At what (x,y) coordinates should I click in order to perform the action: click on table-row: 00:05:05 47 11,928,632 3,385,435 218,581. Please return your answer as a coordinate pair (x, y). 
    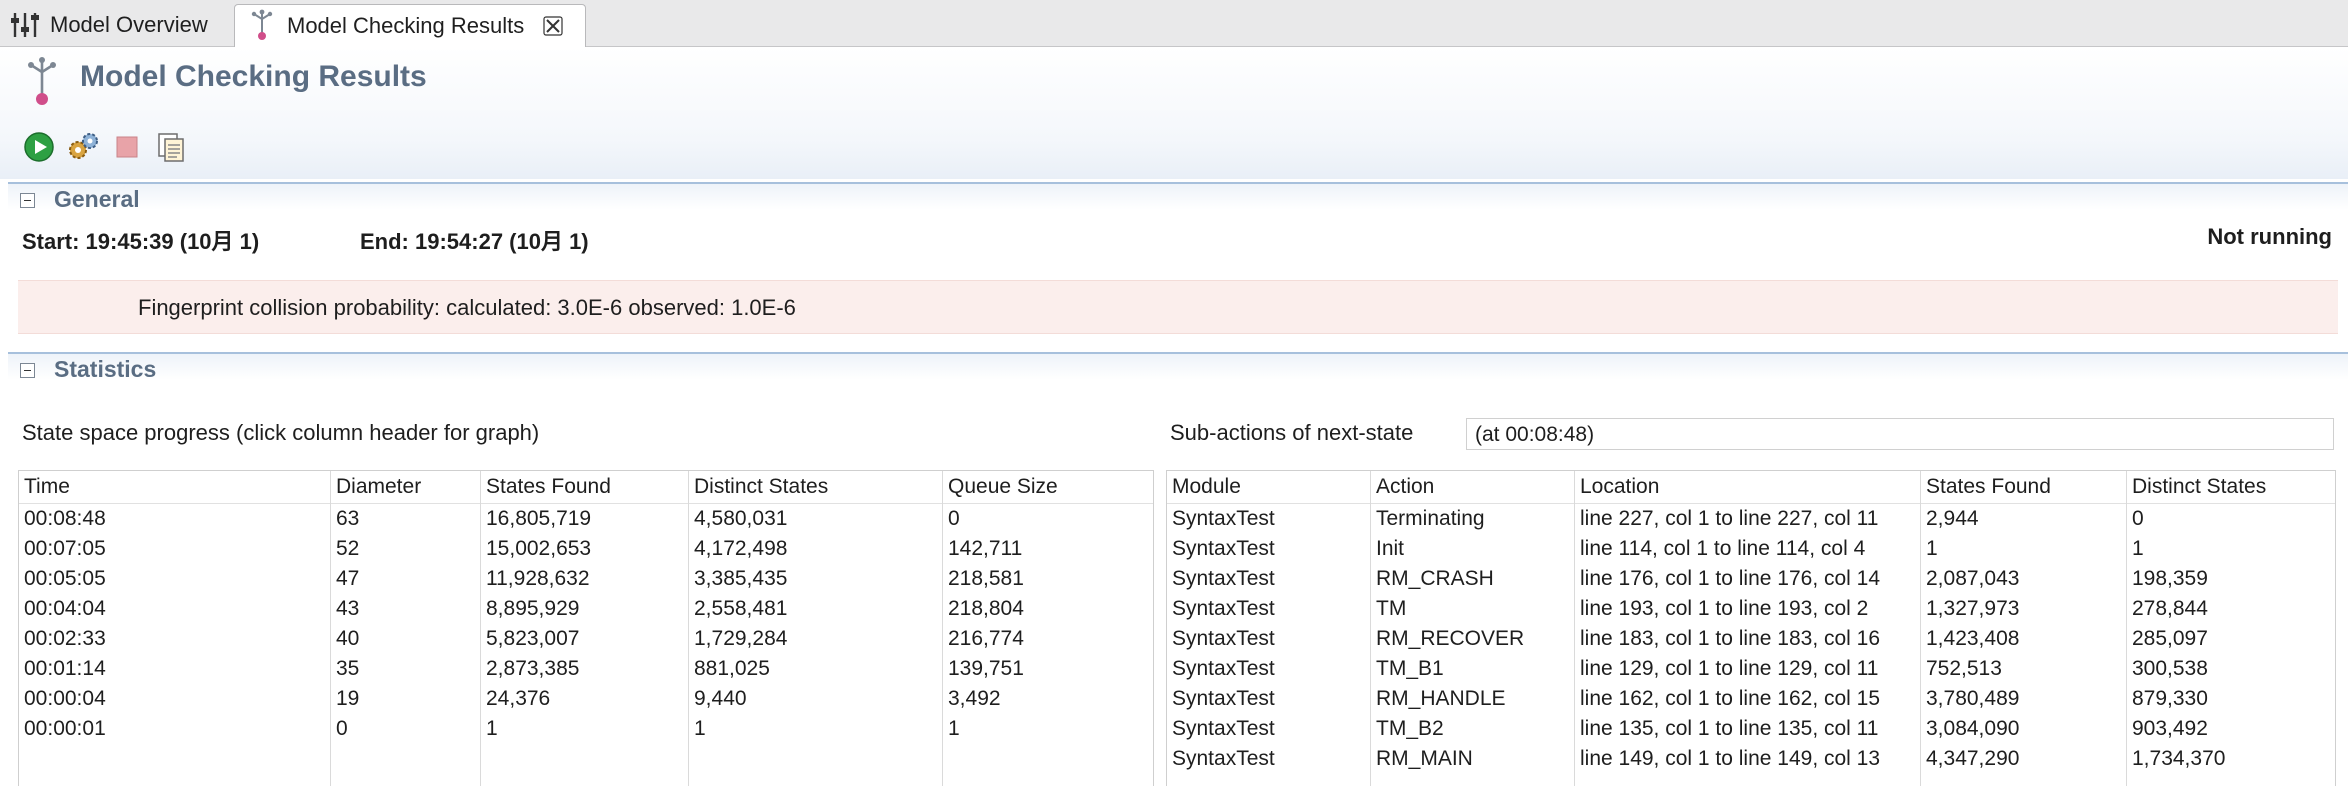
    Looking at the image, I should click on (586, 579).